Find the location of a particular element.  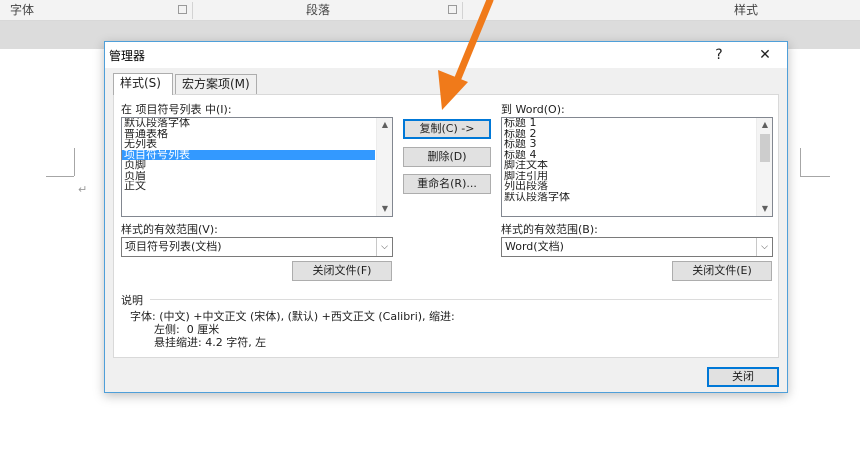

copy-button: 复制(C) -> is located at coordinates (447, 129).